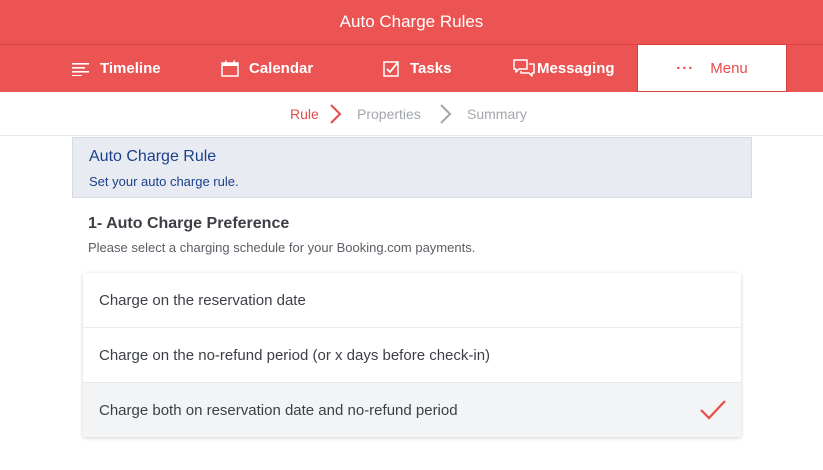  What do you see at coordinates (130, 68) in the screenshot?
I see `nav-timeline-label: Timeline` at bounding box center [130, 68].